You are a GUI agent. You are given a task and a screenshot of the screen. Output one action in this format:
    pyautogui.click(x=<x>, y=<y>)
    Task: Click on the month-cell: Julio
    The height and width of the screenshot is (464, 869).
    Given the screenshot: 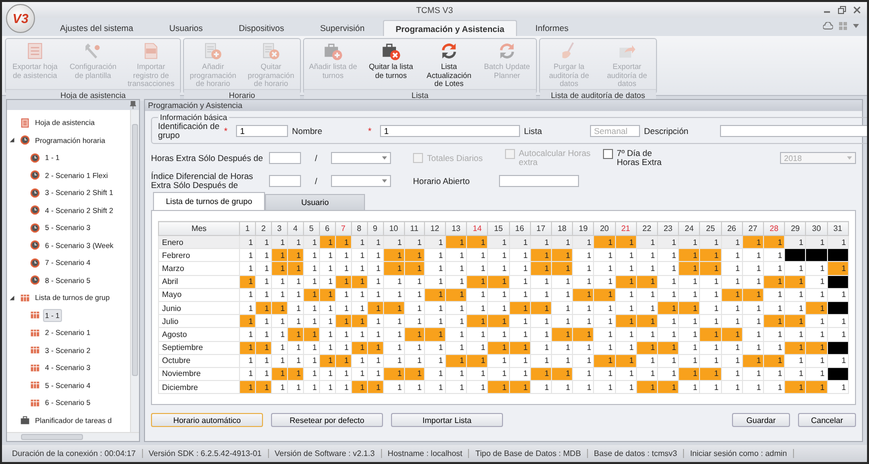 What is the action you would take?
    pyautogui.click(x=199, y=321)
    